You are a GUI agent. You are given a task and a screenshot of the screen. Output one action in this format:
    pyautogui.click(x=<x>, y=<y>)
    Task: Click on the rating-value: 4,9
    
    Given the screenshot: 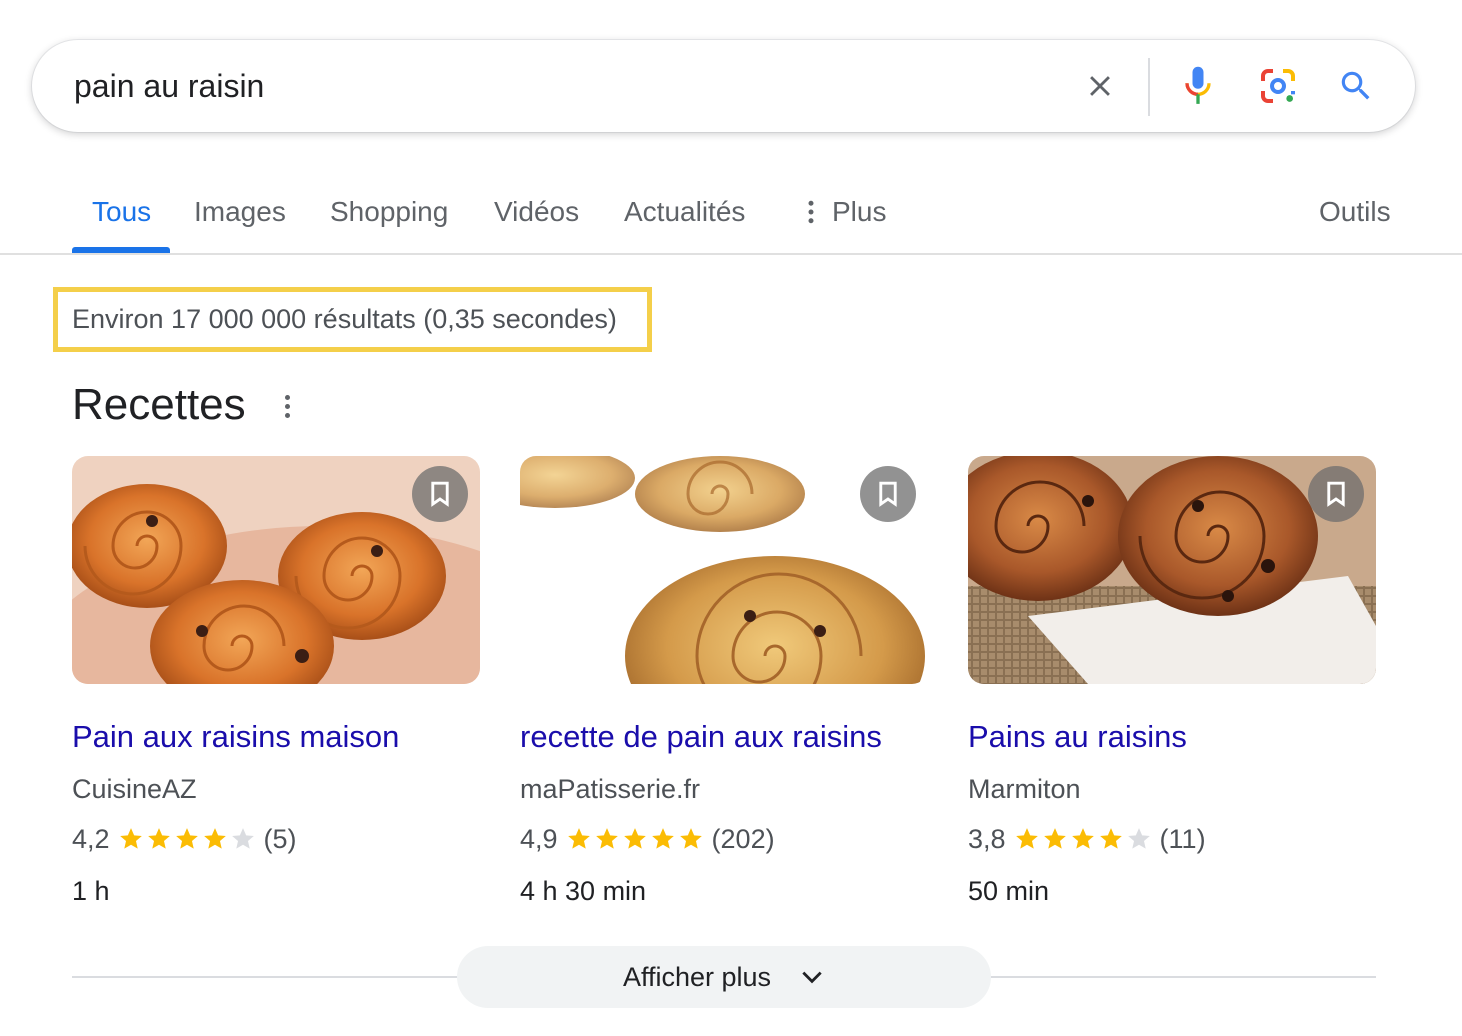 What is the action you would take?
    pyautogui.click(x=539, y=839)
    